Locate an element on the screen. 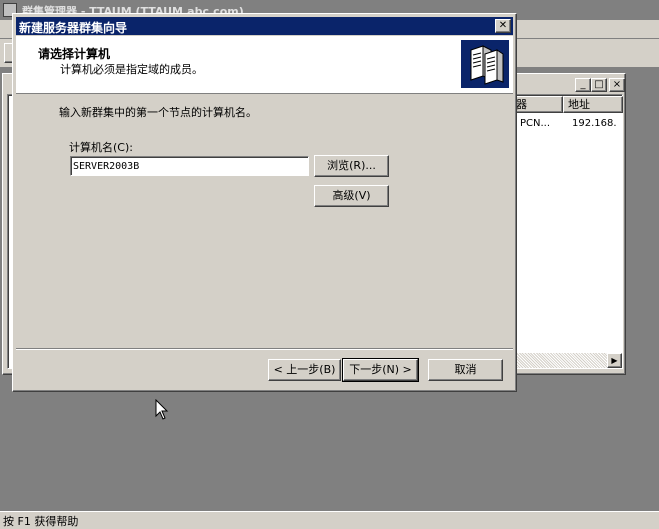 This screenshot has width=659, height=529. cancel-button: 取消 is located at coordinates (465, 370).